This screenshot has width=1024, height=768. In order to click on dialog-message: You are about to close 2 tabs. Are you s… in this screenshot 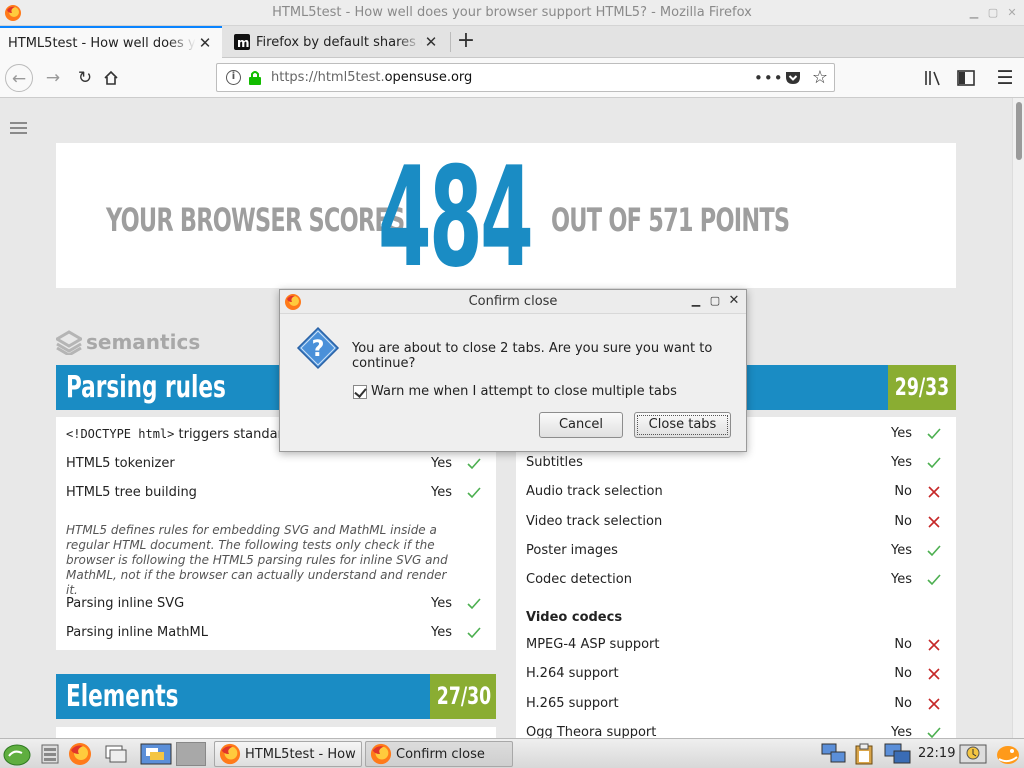, I will do `click(532, 356)`.